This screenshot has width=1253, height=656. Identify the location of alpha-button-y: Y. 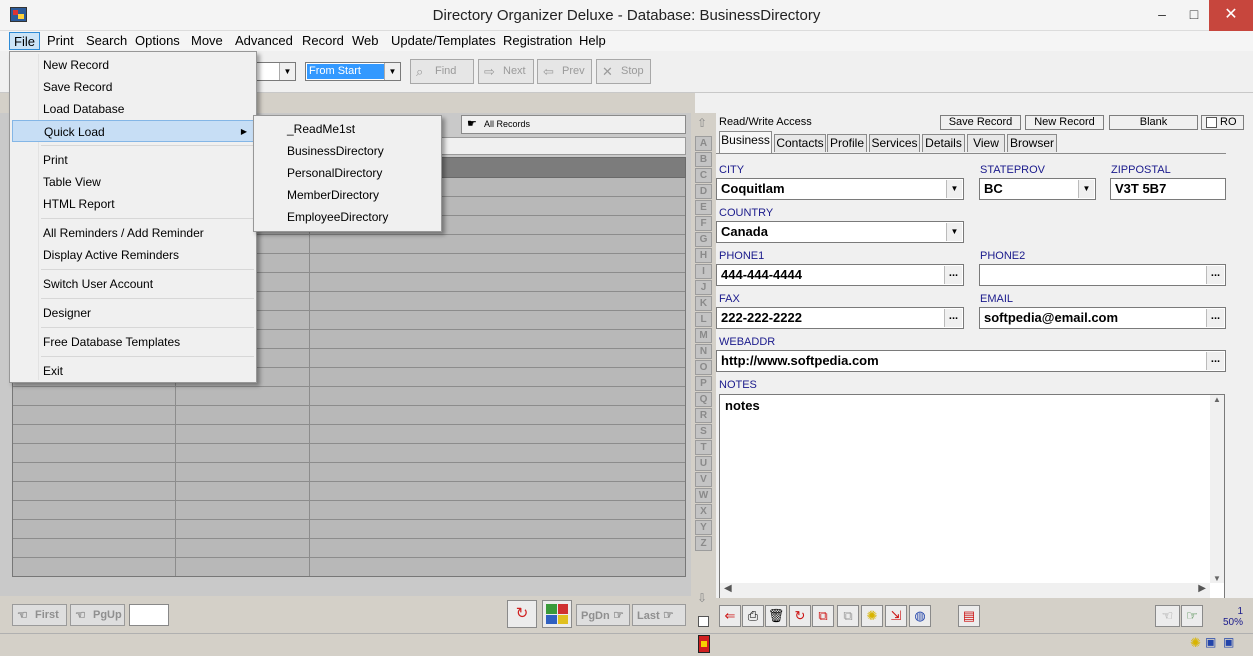
(703, 527).